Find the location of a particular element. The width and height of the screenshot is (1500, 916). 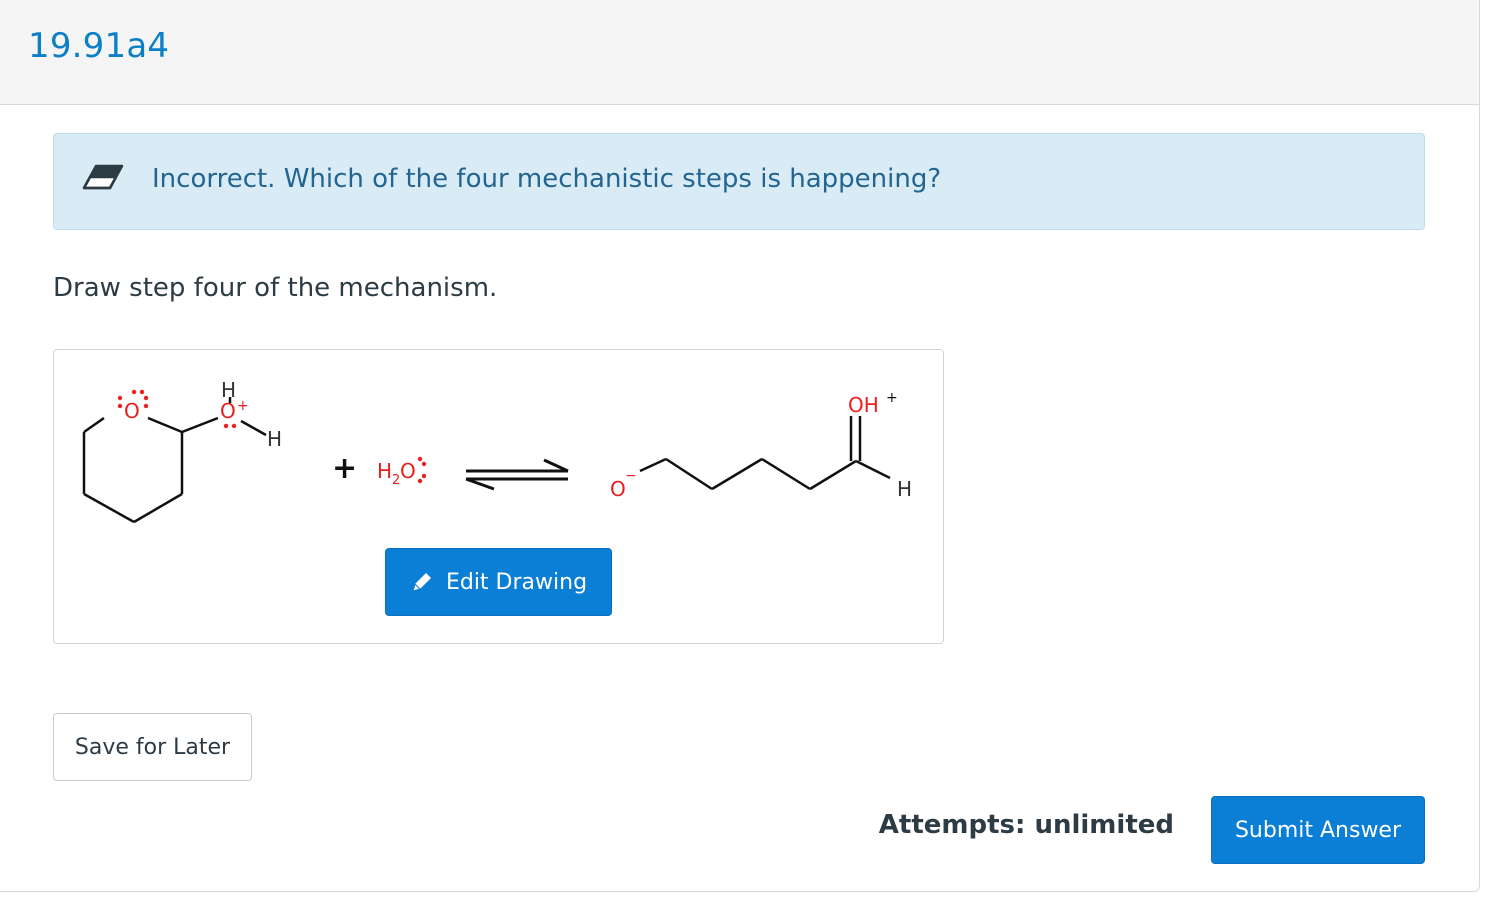

alkoxide-oxygen: O is located at coordinates (618, 489).